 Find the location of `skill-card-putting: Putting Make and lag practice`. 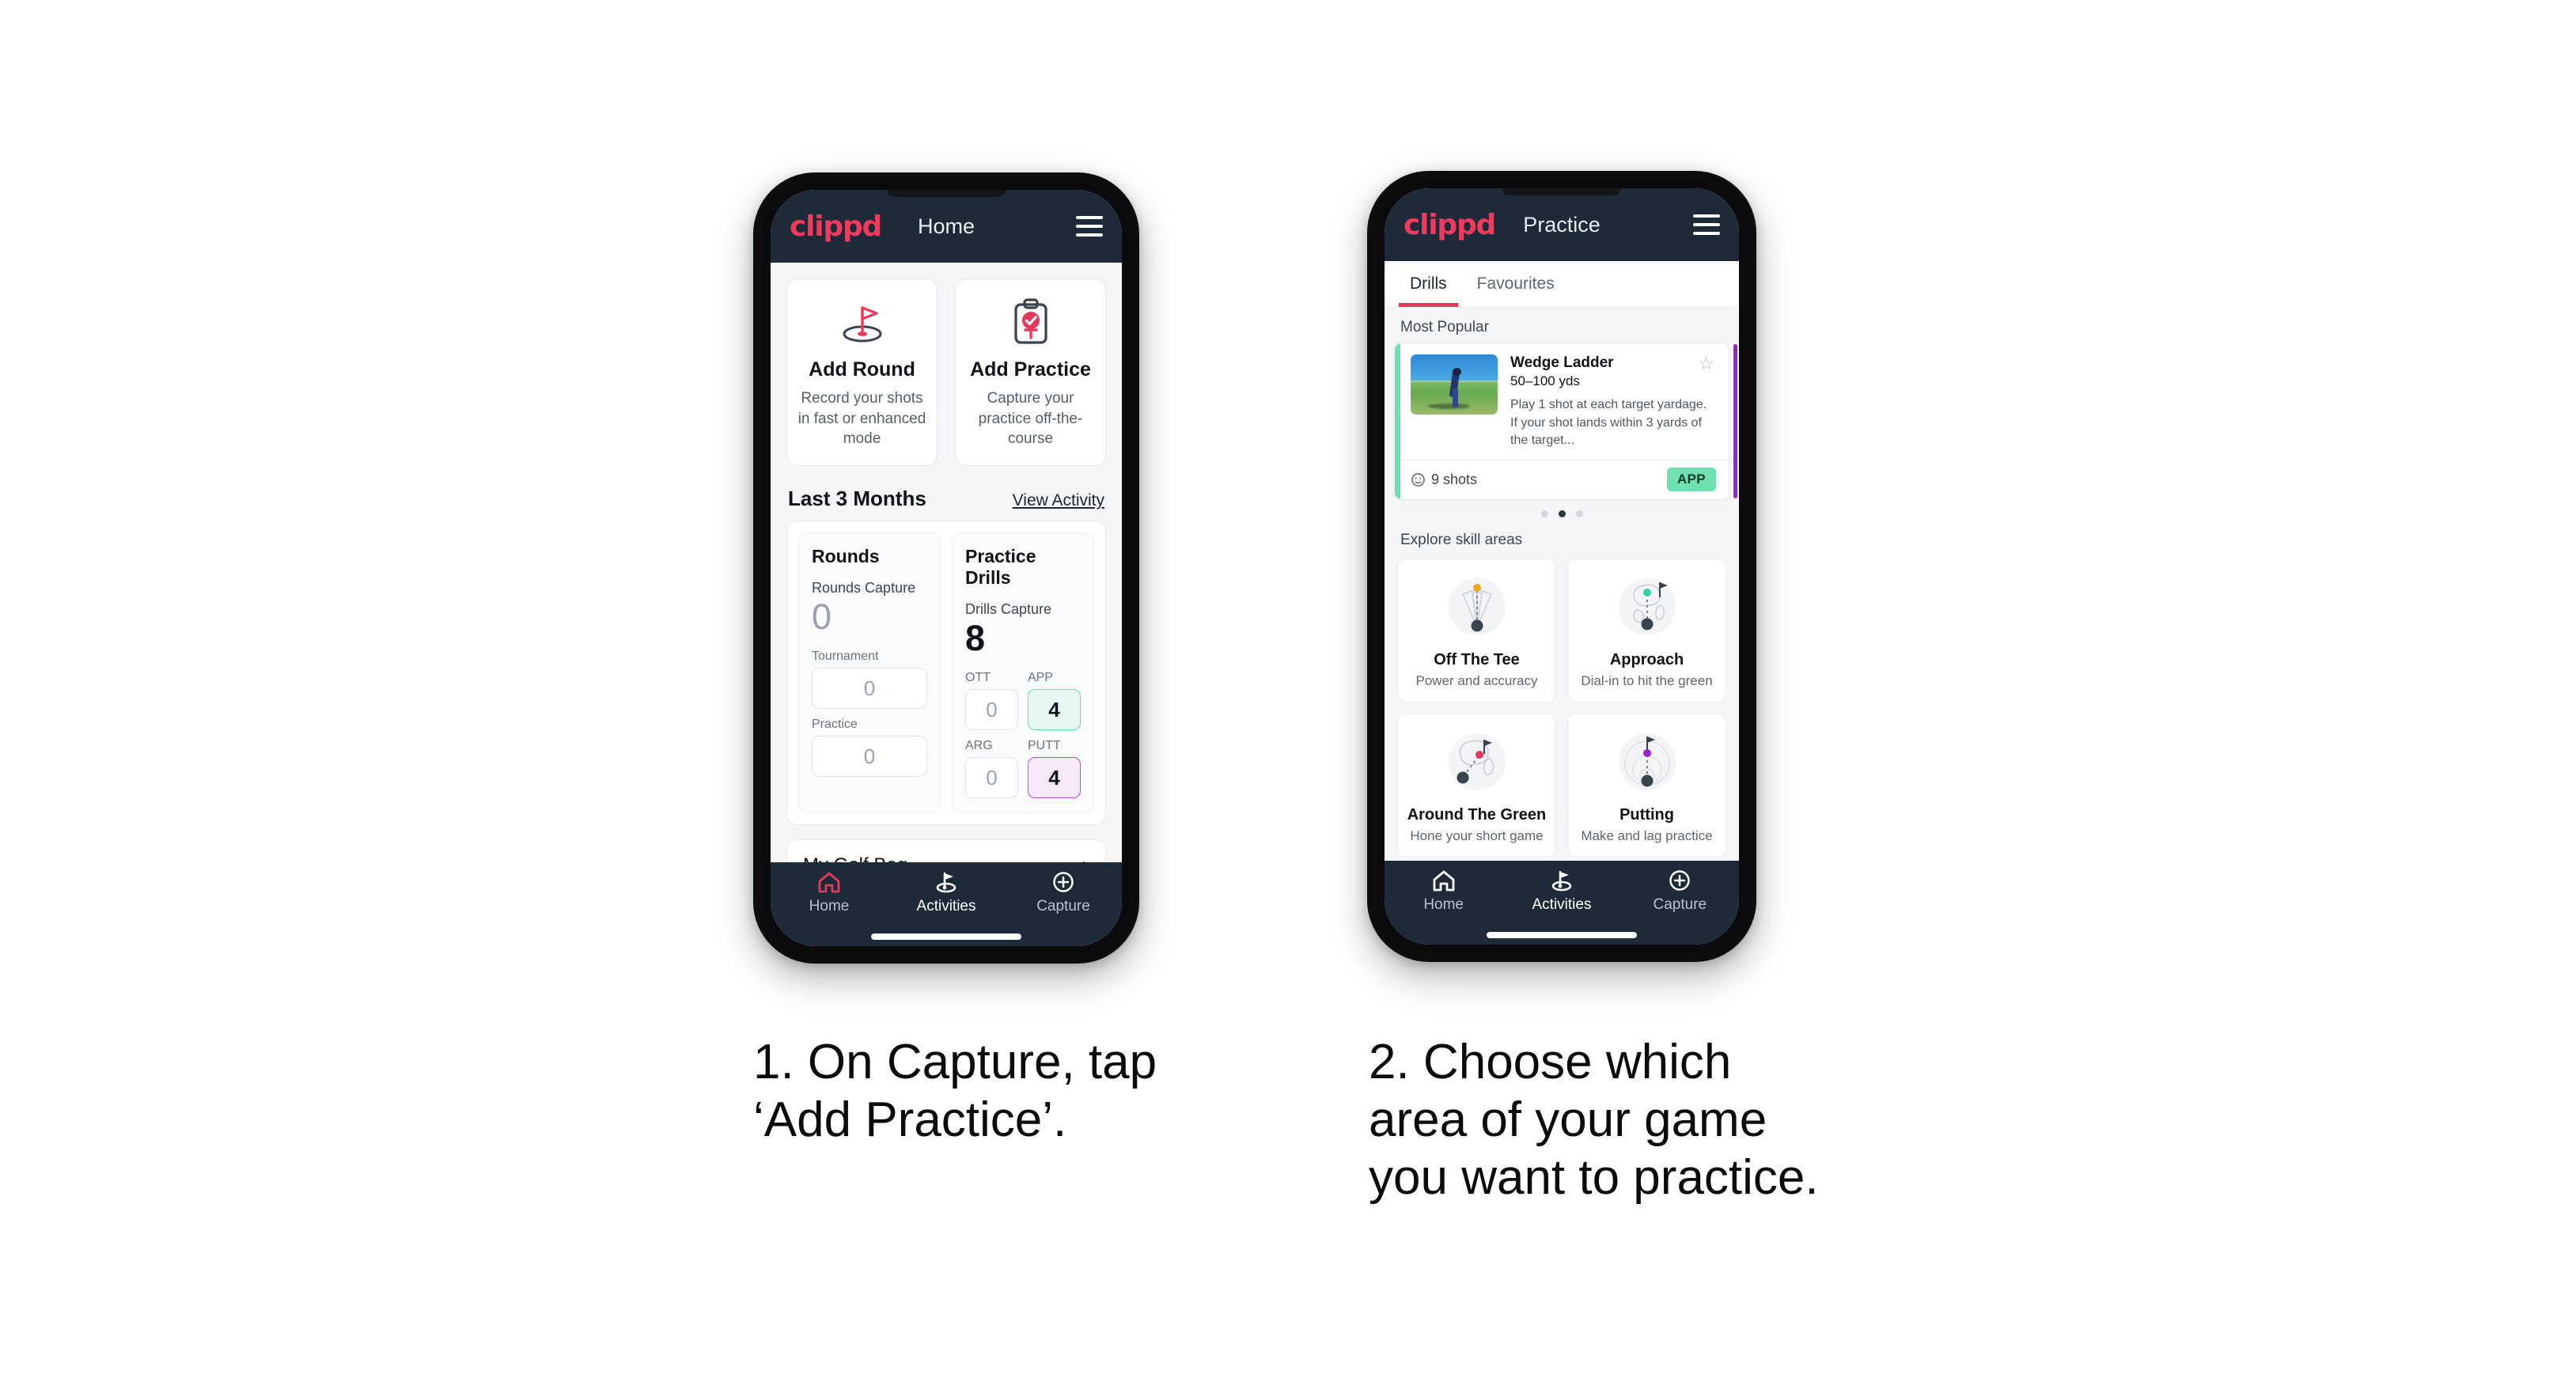

skill-card-putting: Putting Make and lag practice is located at coordinates (1647, 786).